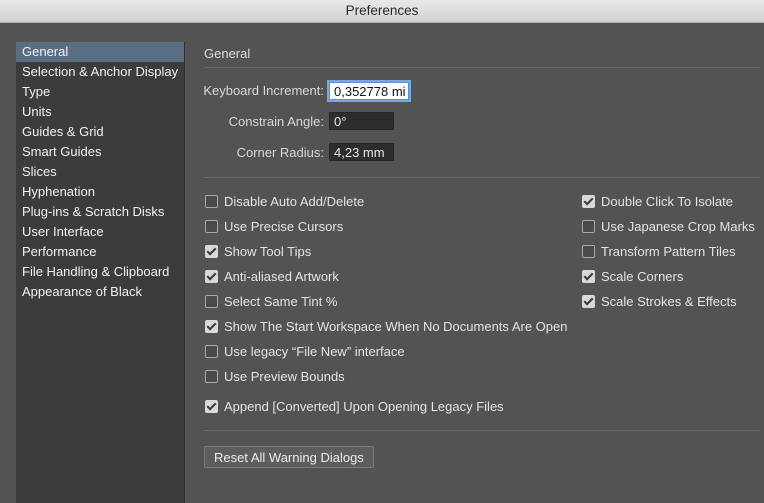  I want to click on sidebar-item-general: General, so click(100, 52).